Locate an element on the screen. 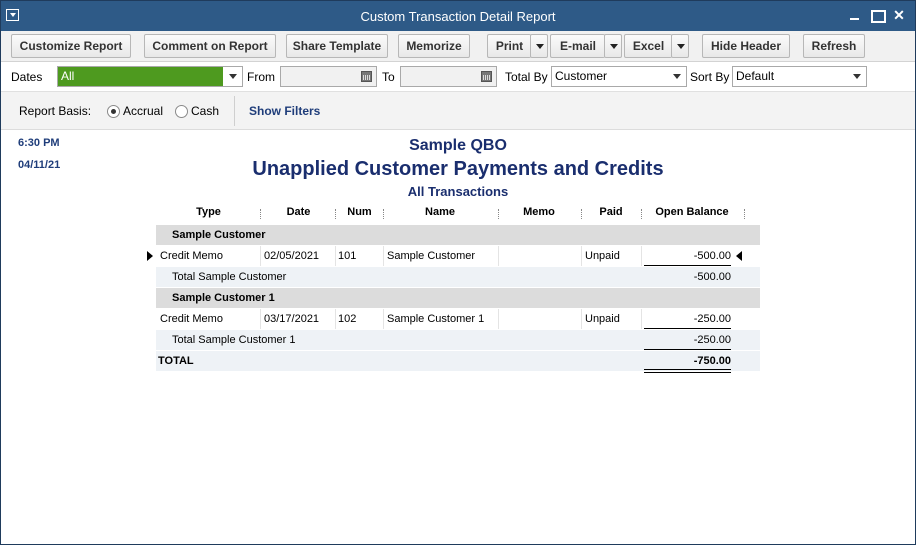  cash-label: Cash is located at coordinates (205, 111).